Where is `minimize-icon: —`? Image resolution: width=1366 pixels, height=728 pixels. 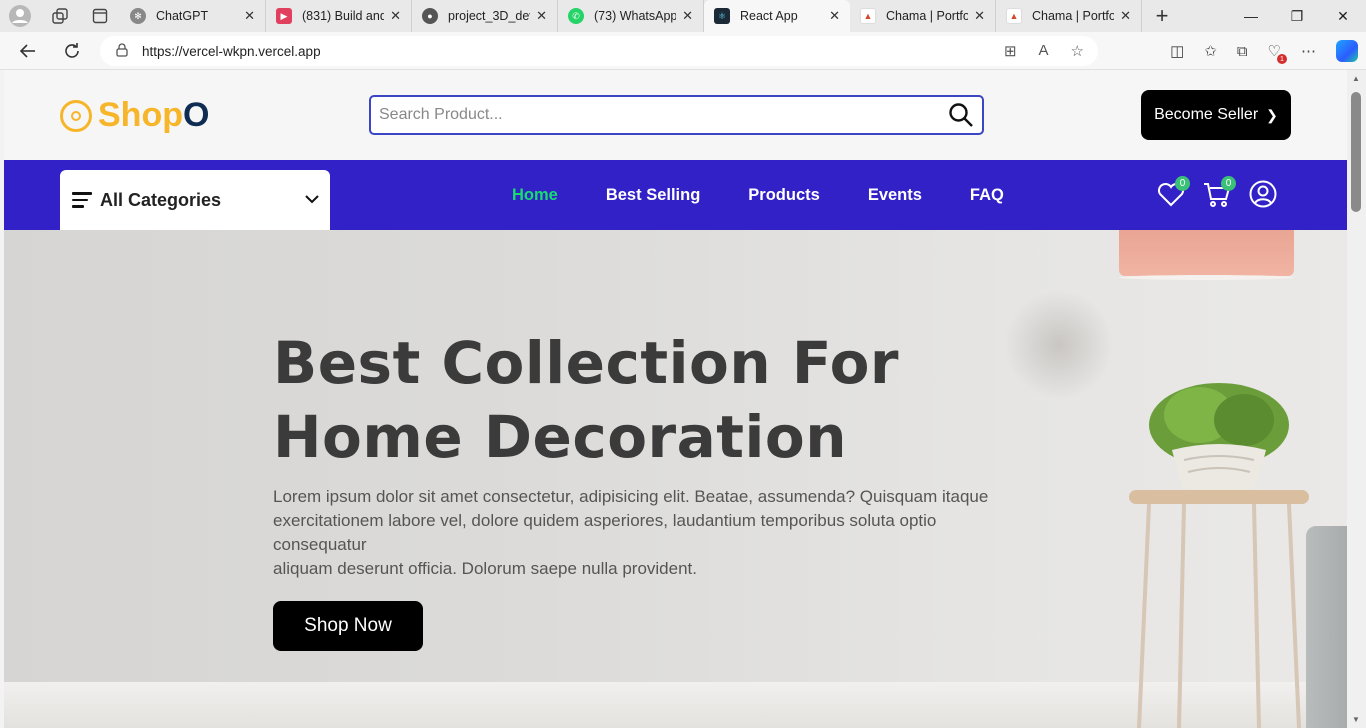 minimize-icon: — is located at coordinates (1251, 16).